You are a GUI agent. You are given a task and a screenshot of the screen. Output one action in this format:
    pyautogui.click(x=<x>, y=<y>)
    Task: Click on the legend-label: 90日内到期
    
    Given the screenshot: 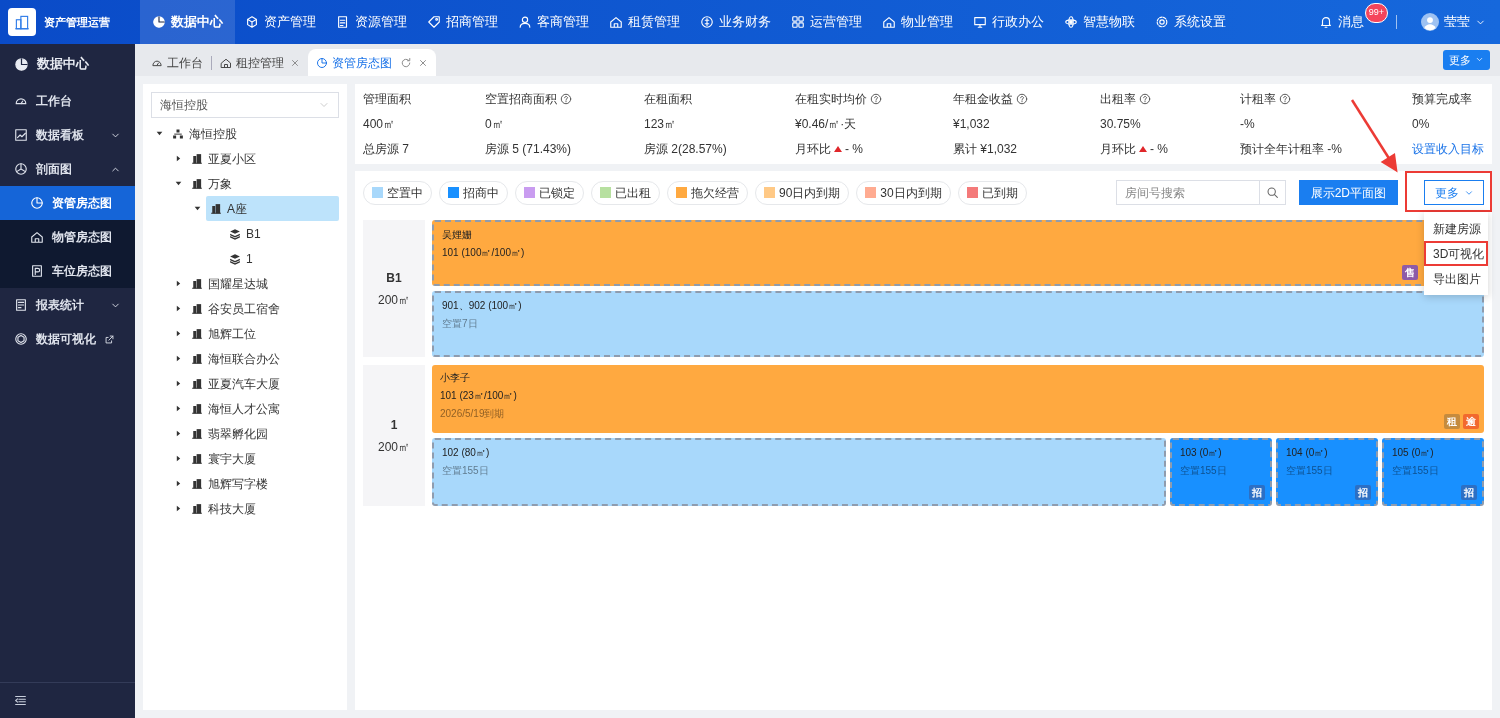 What is the action you would take?
    pyautogui.click(x=810, y=193)
    